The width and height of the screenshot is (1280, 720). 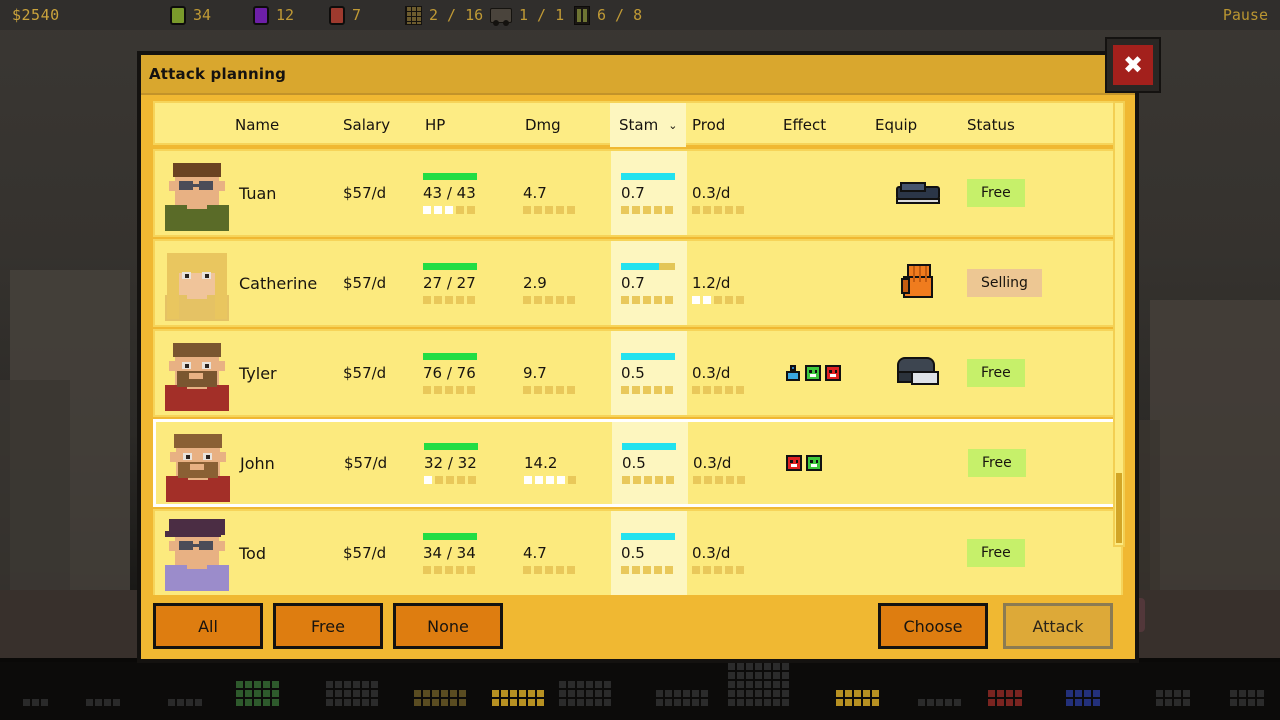 I want to click on column-header-effect: Effect, so click(x=804, y=125).